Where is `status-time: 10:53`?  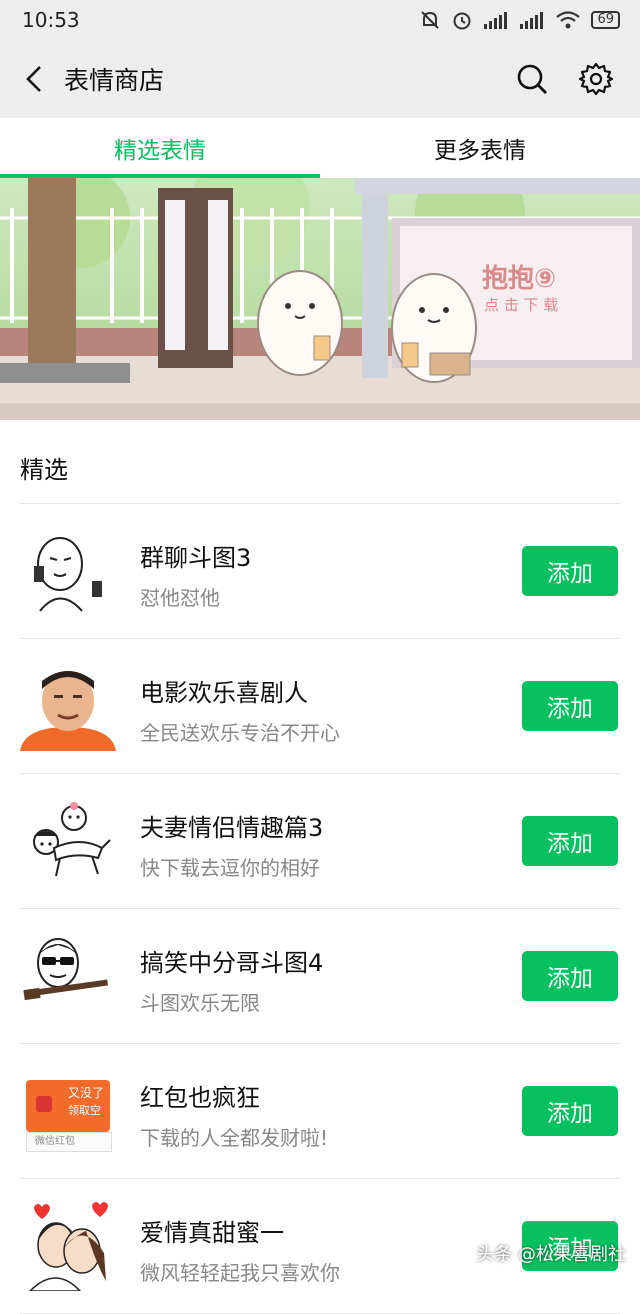
status-time: 10:53 is located at coordinates (51, 20).